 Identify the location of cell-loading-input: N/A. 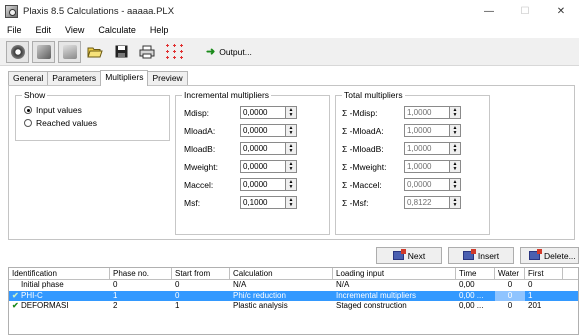
(343, 284).